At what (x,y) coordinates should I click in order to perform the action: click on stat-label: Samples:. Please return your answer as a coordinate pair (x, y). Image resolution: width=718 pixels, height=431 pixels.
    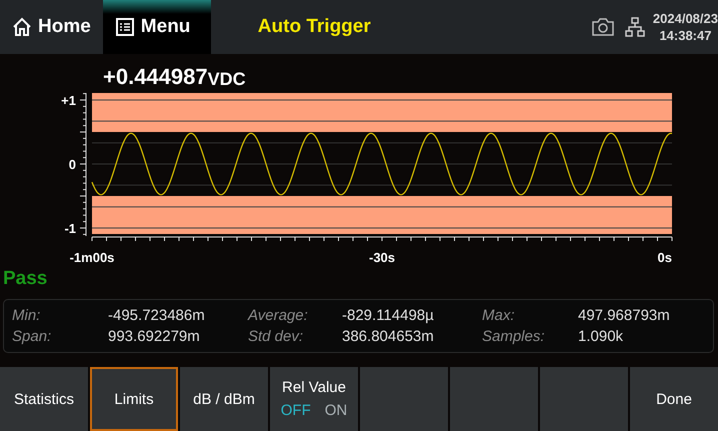
    Looking at the image, I should click on (514, 336).